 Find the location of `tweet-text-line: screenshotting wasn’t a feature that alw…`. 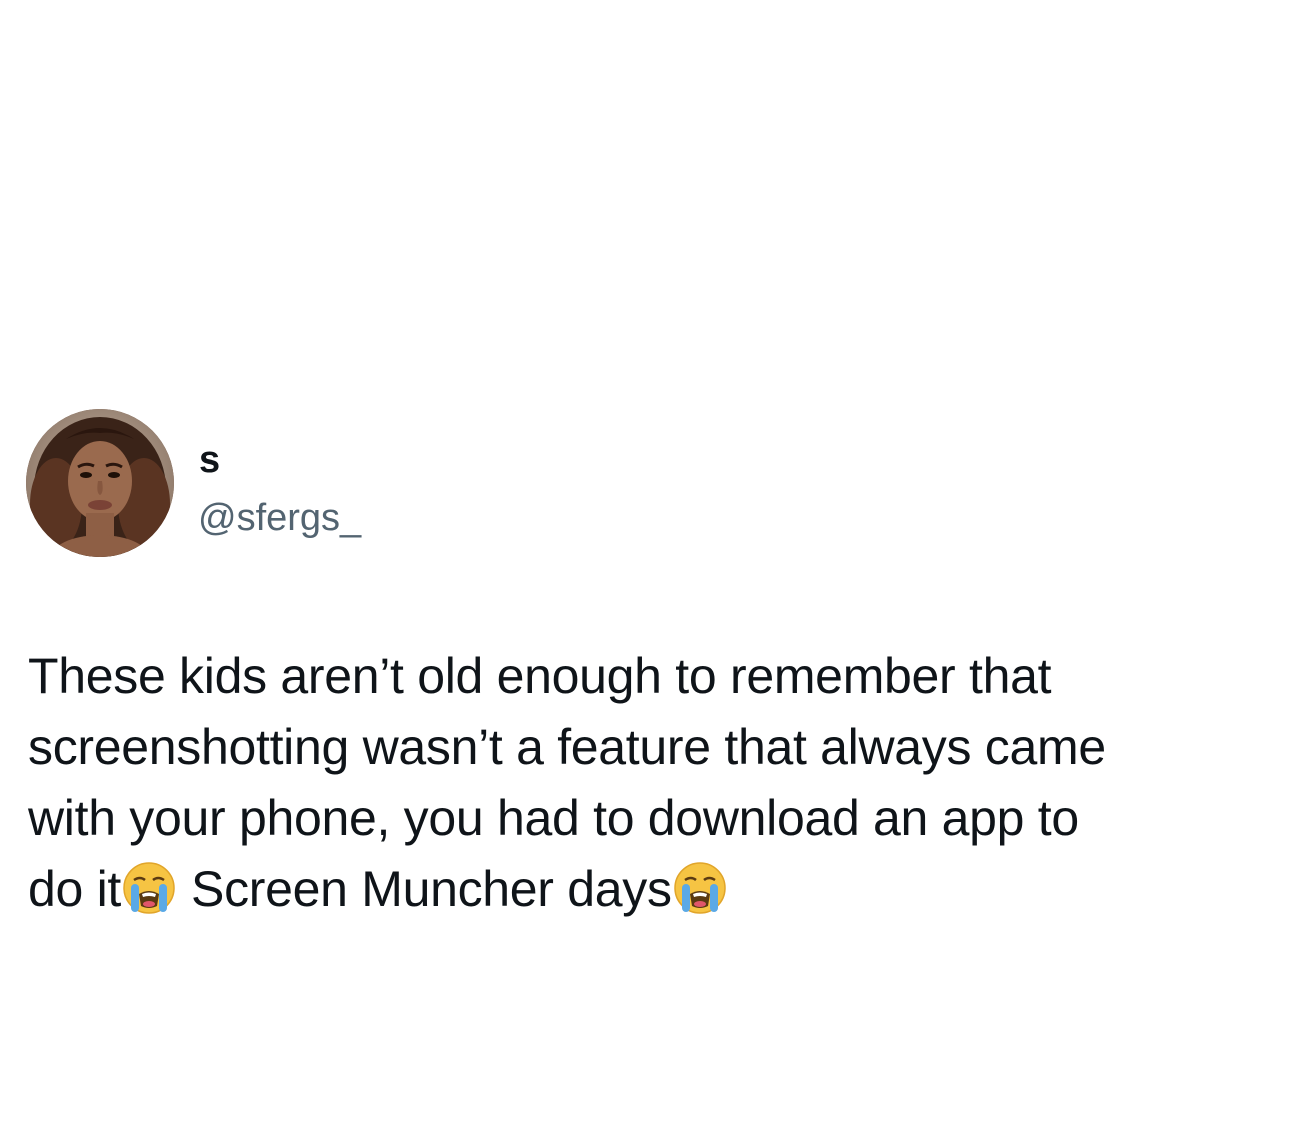

tweet-text-line: screenshotting wasn’t a feature that alw… is located at coordinates (567, 747).